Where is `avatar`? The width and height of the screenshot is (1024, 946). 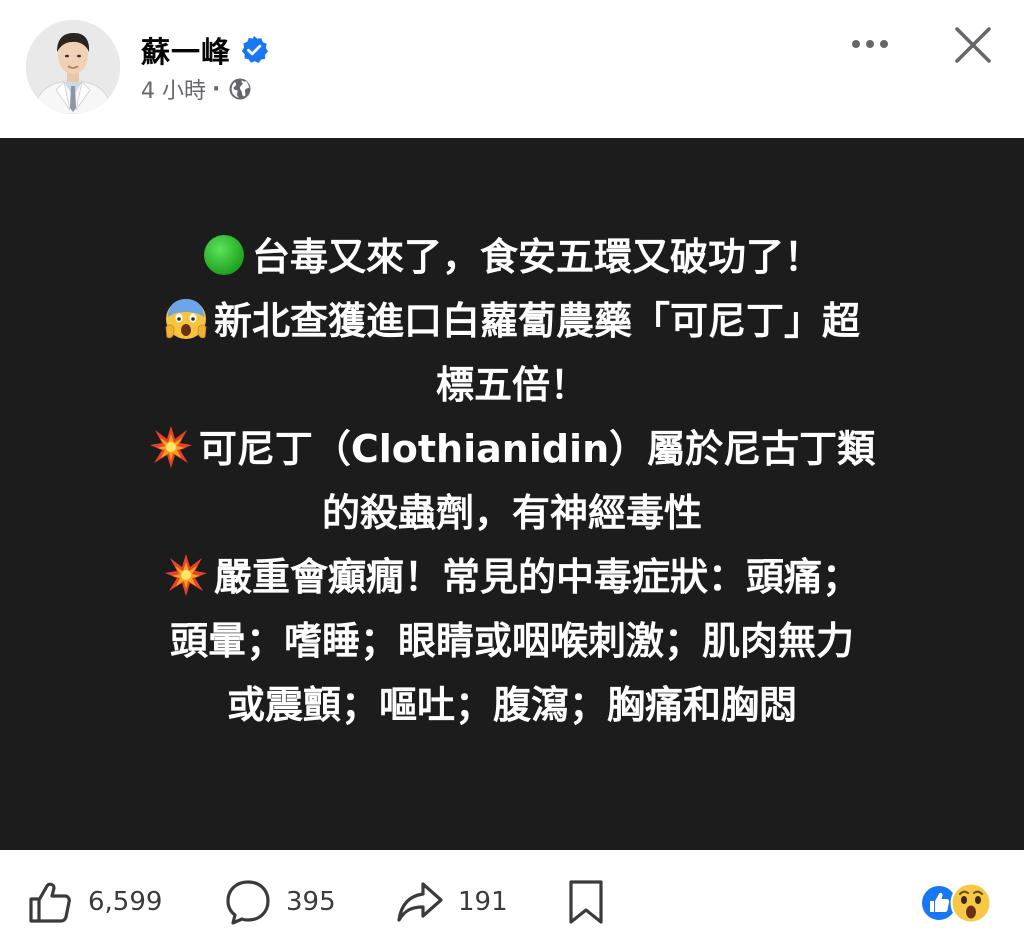
avatar is located at coordinates (73, 67).